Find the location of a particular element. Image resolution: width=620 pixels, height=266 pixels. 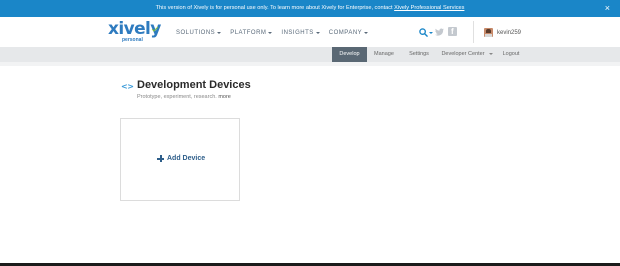

nav-platform-label: PLATFORM is located at coordinates (248, 33).